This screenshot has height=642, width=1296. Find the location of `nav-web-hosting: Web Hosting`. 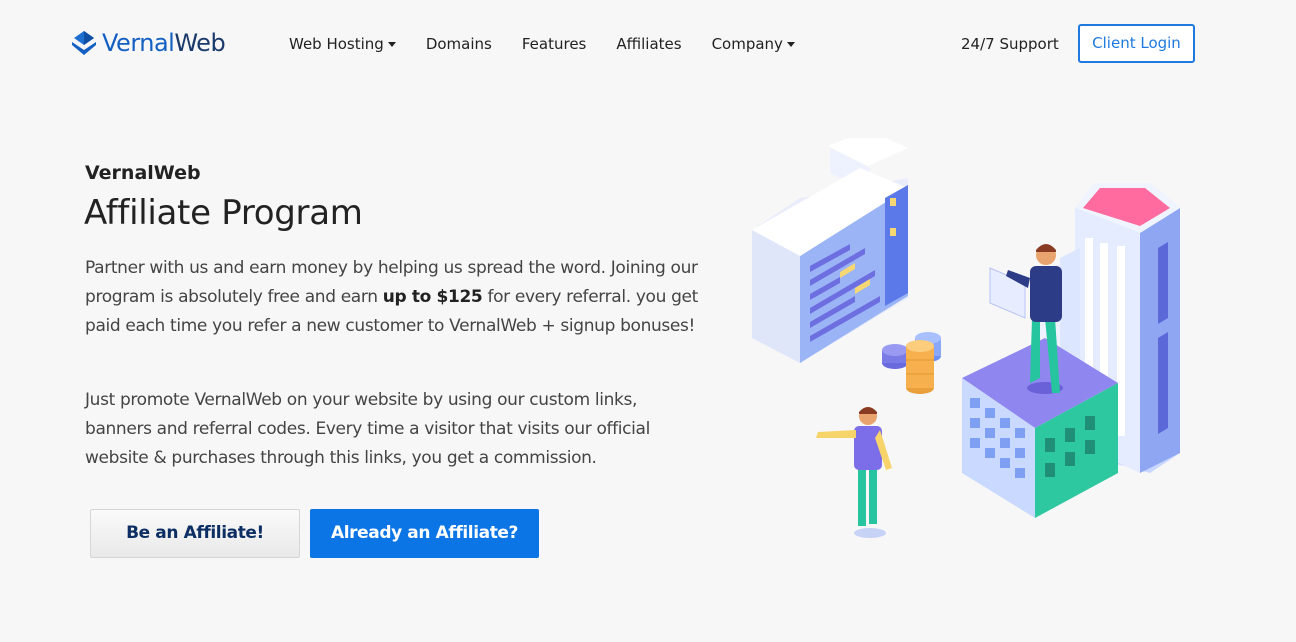

nav-web-hosting: Web Hosting is located at coordinates (342, 44).